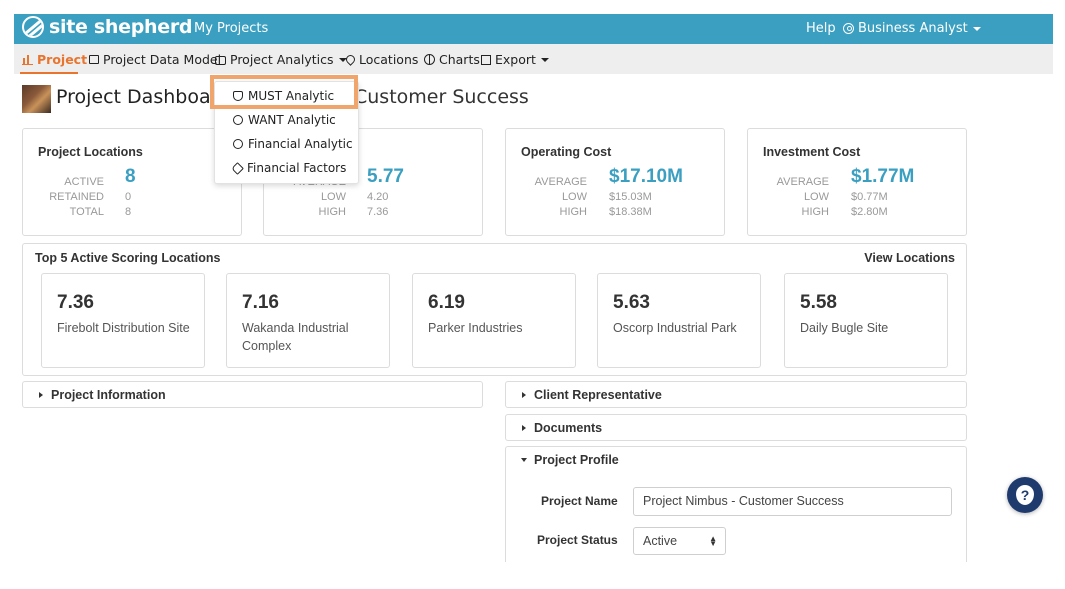  What do you see at coordinates (350, 59) in the screenshot?
I see `map-pin-icon` at bounding box center [350, 59].